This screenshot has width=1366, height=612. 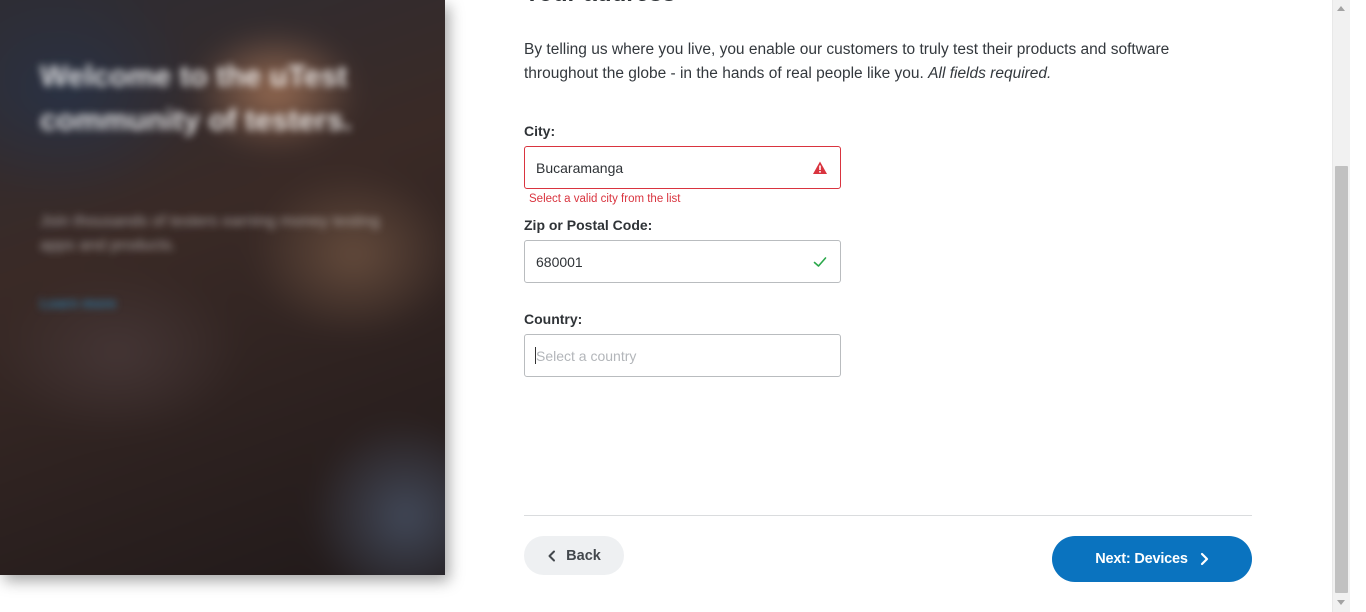 I want to click on next-button-label: Next: Devices, so click(x=1141, y=559).